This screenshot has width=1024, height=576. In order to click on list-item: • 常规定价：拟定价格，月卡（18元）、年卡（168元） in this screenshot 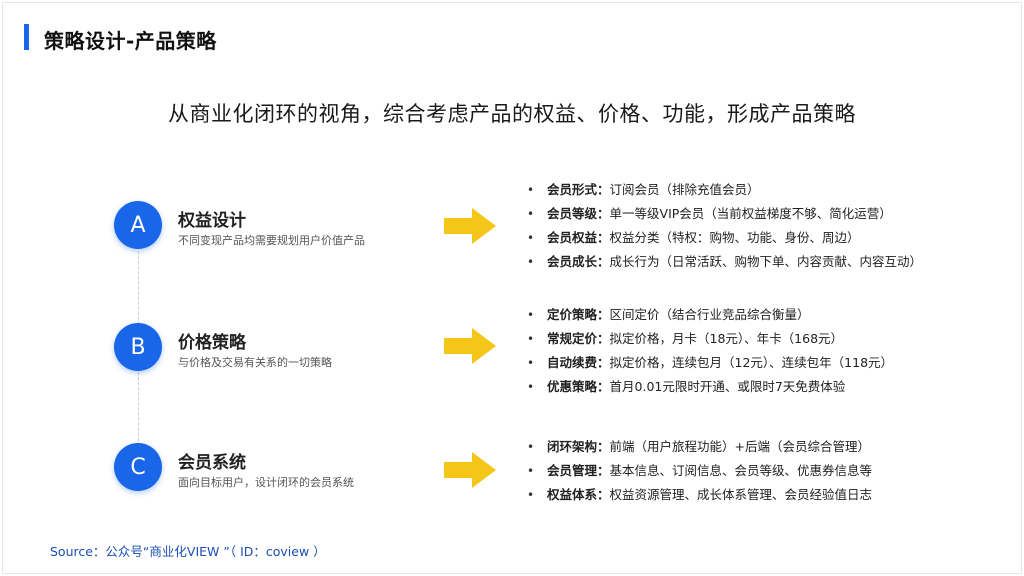, I will do `click(685, 338)`.